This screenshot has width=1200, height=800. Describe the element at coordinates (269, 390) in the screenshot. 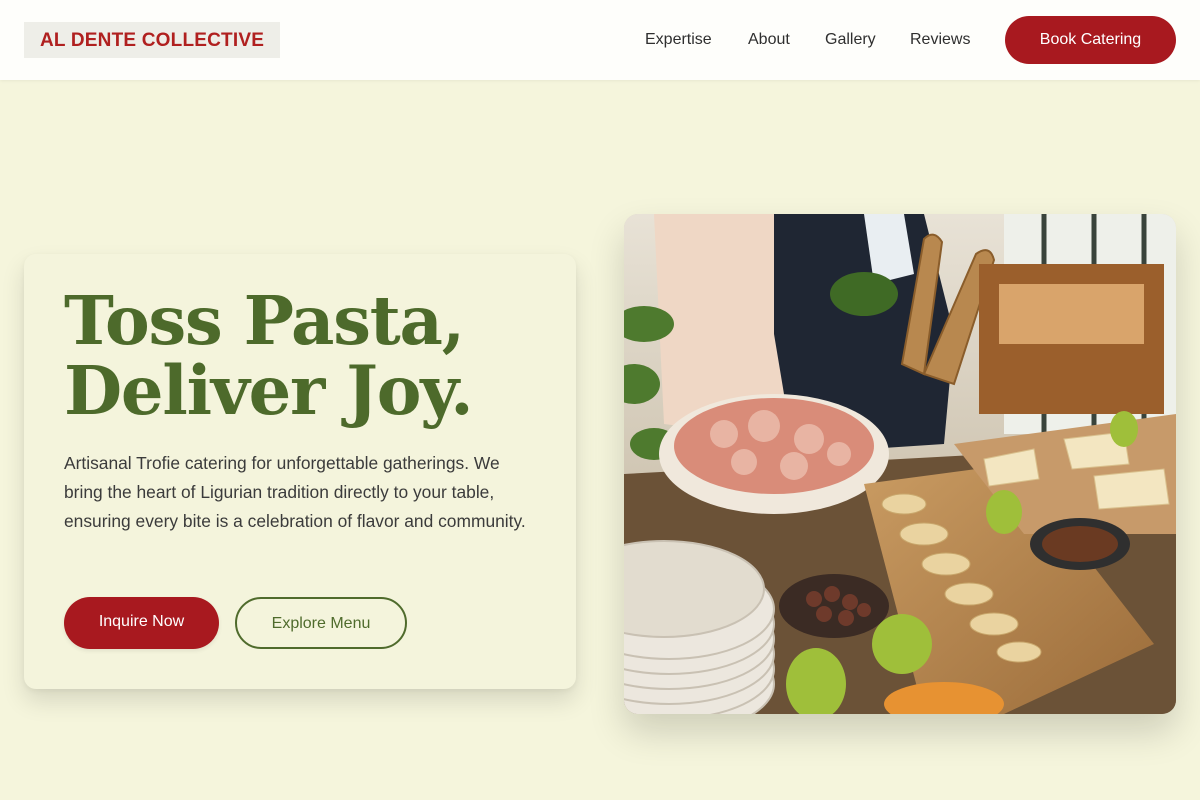

I see `hero-headline-line-2: Deliver Joy.` at that location.